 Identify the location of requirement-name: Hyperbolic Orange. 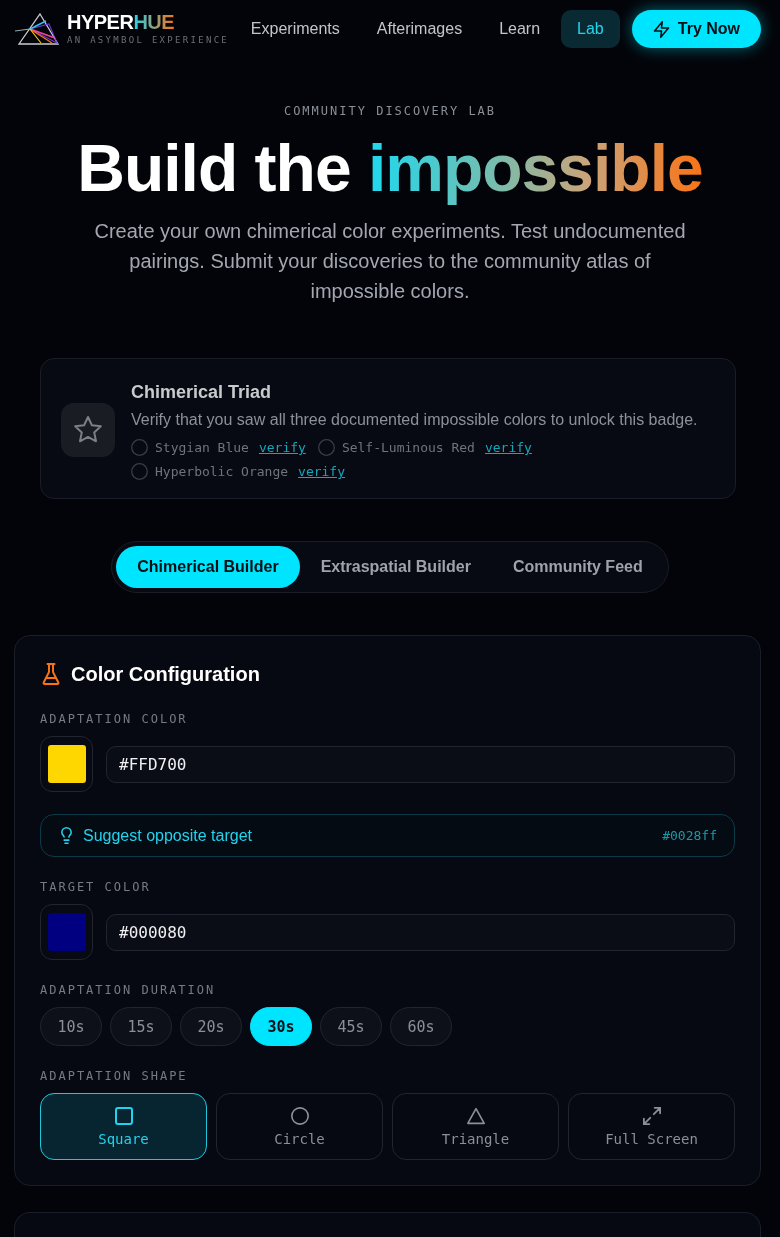
(222, 471).